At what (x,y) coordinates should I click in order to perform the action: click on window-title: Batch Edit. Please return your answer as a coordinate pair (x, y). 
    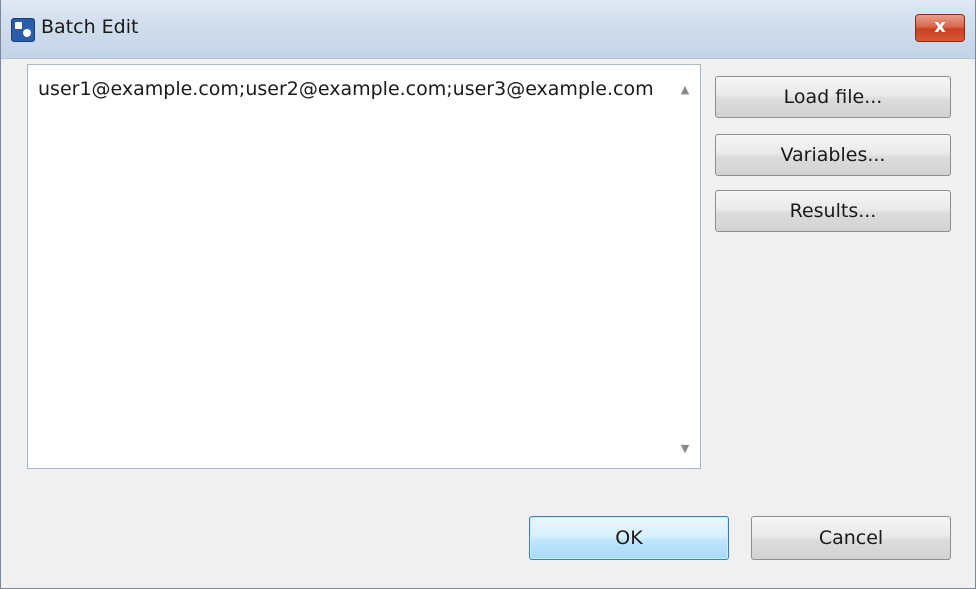
    Looking at the image, I should click on (90, 27).